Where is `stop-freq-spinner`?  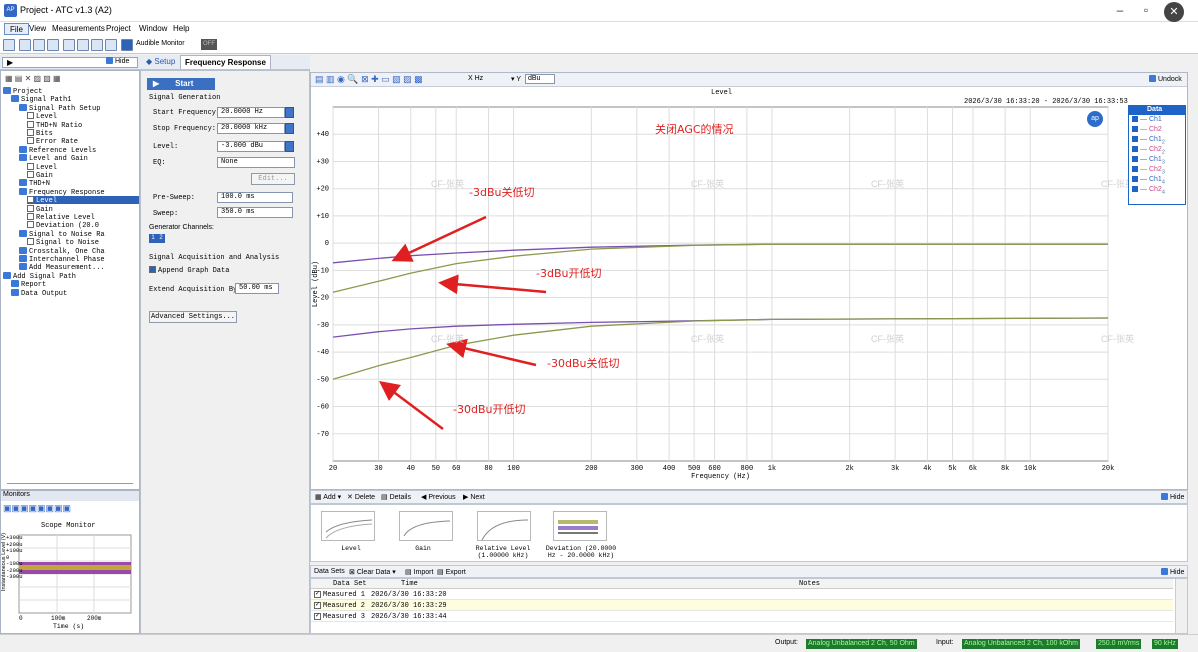
stop-freq-spinner is located at coordinates (289, 128).